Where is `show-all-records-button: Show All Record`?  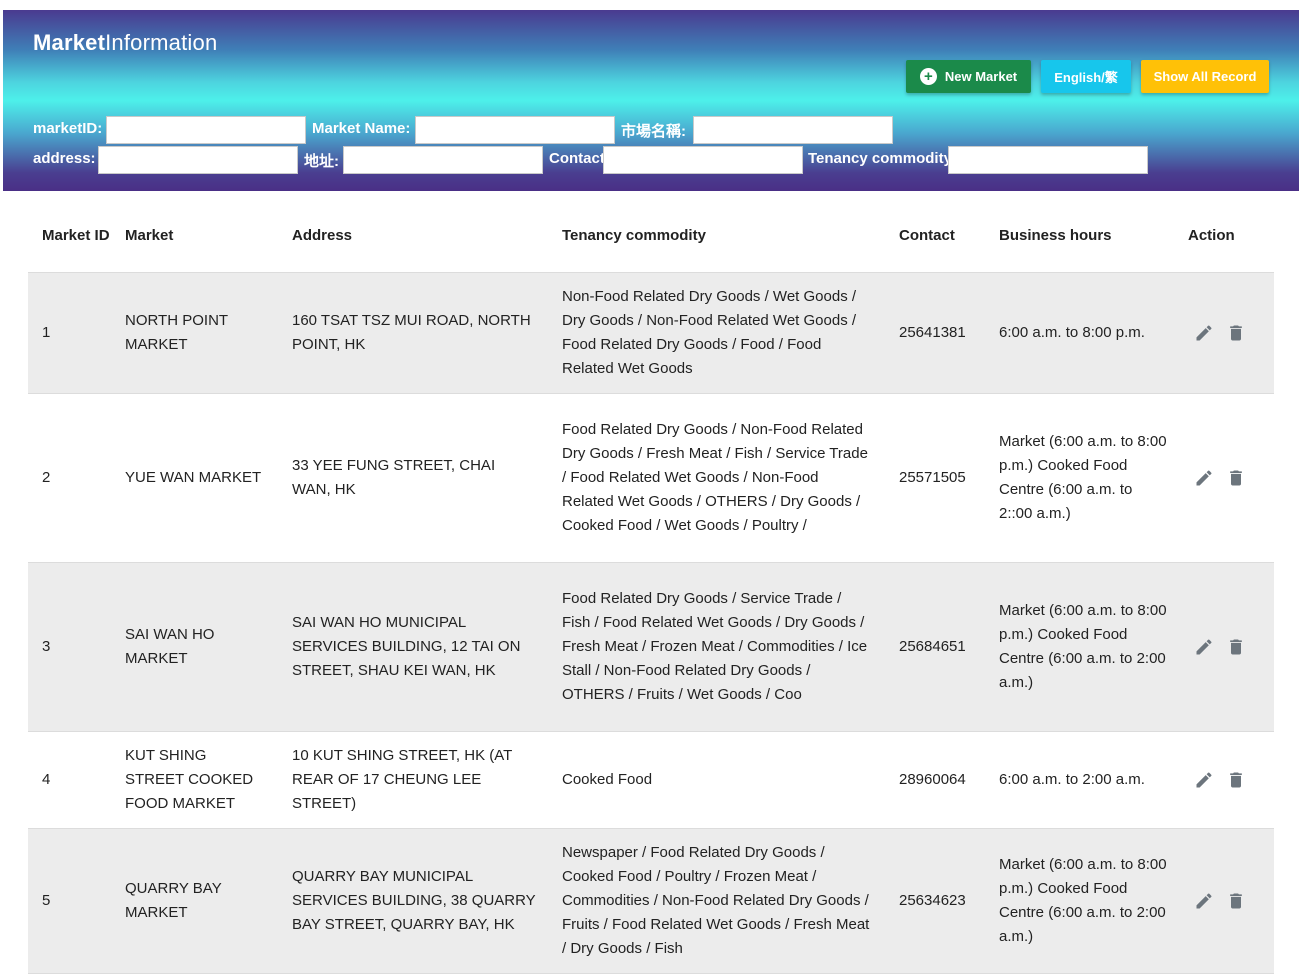
show-all-records-button: Show All Record is located at coordinates (1205, 76).